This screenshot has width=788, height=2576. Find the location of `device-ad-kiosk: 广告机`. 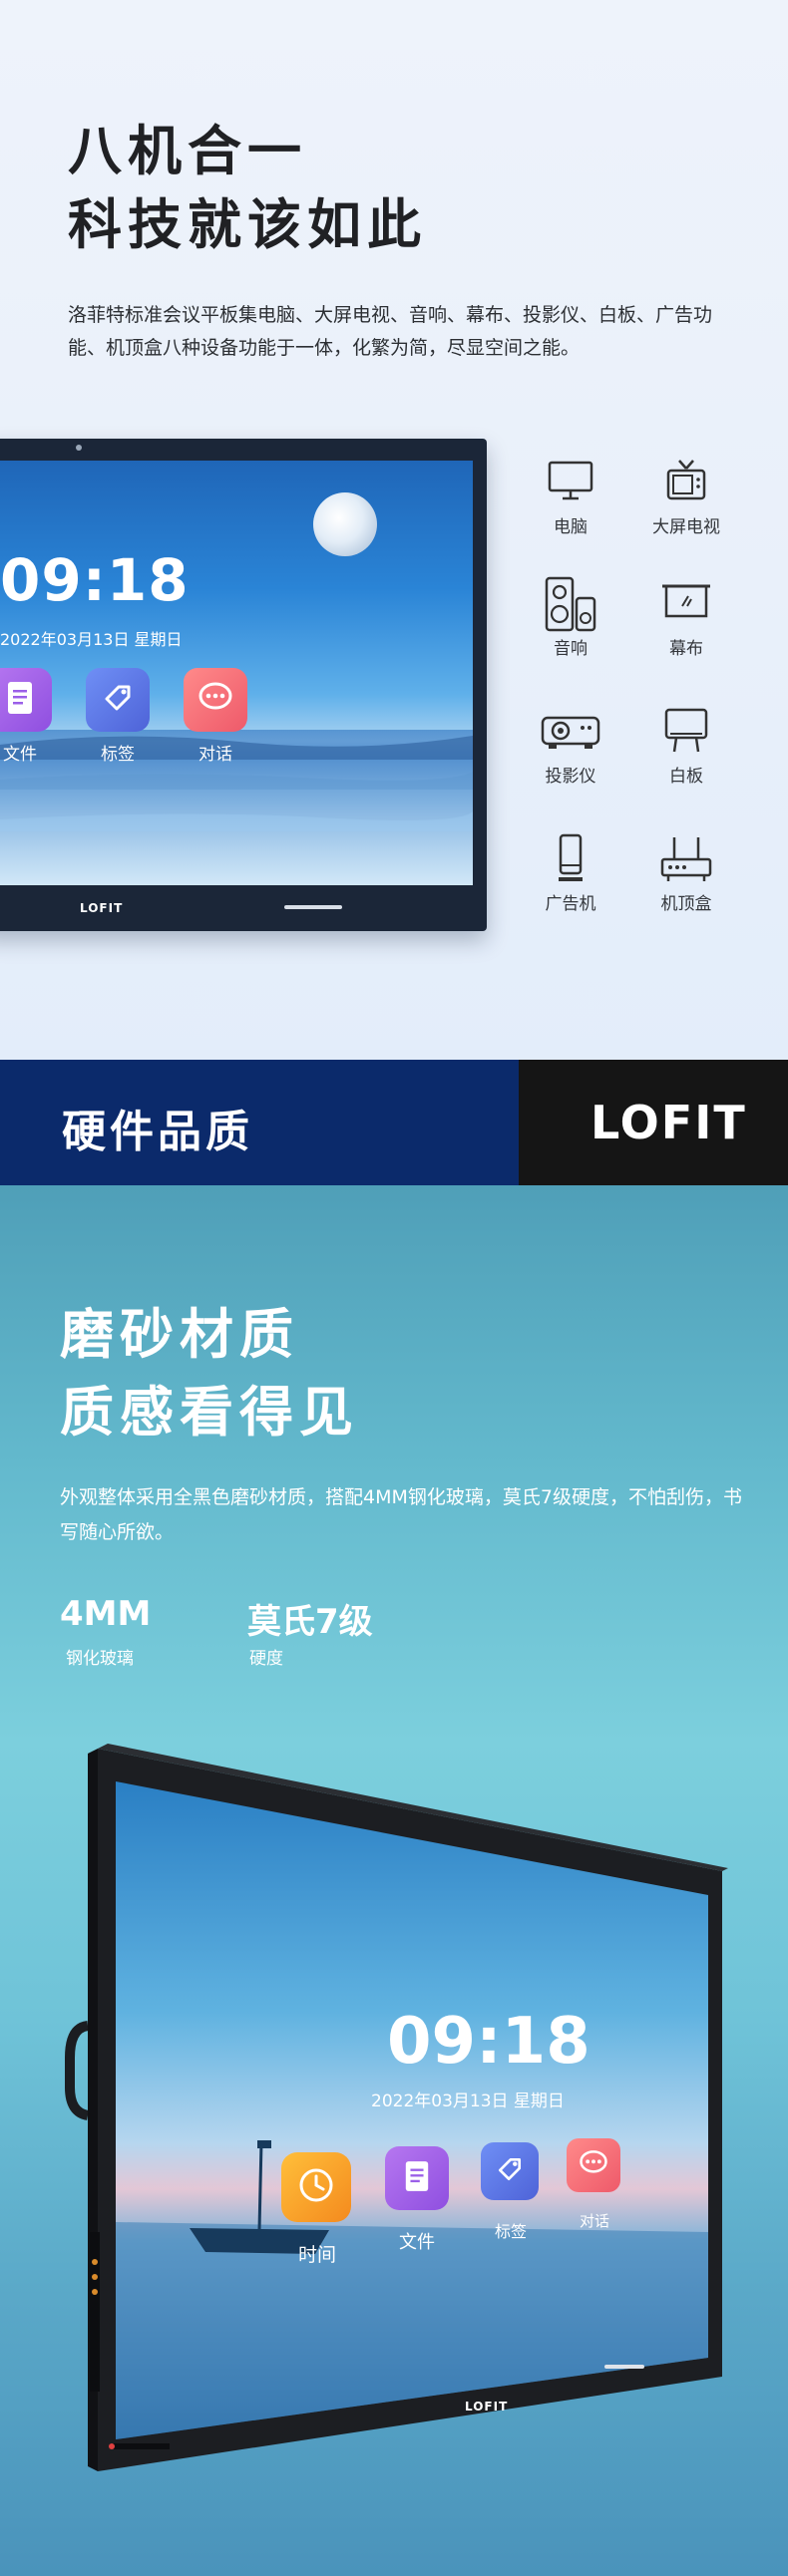

device-ad-kiosk: 广告机 is located at coordinates (570, 872).